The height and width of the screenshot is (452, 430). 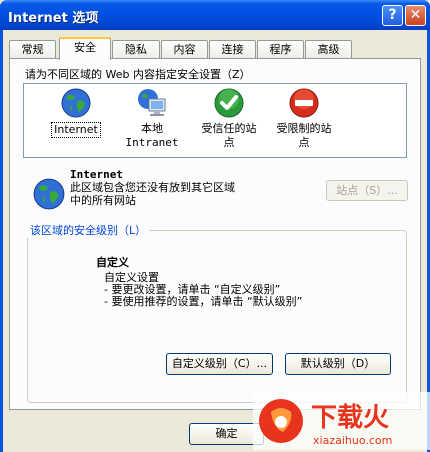 What do you see at coordinates (112, 262) in the screenshot?
I see `security-level-title: 自定义` at bounding box center [112, 262].